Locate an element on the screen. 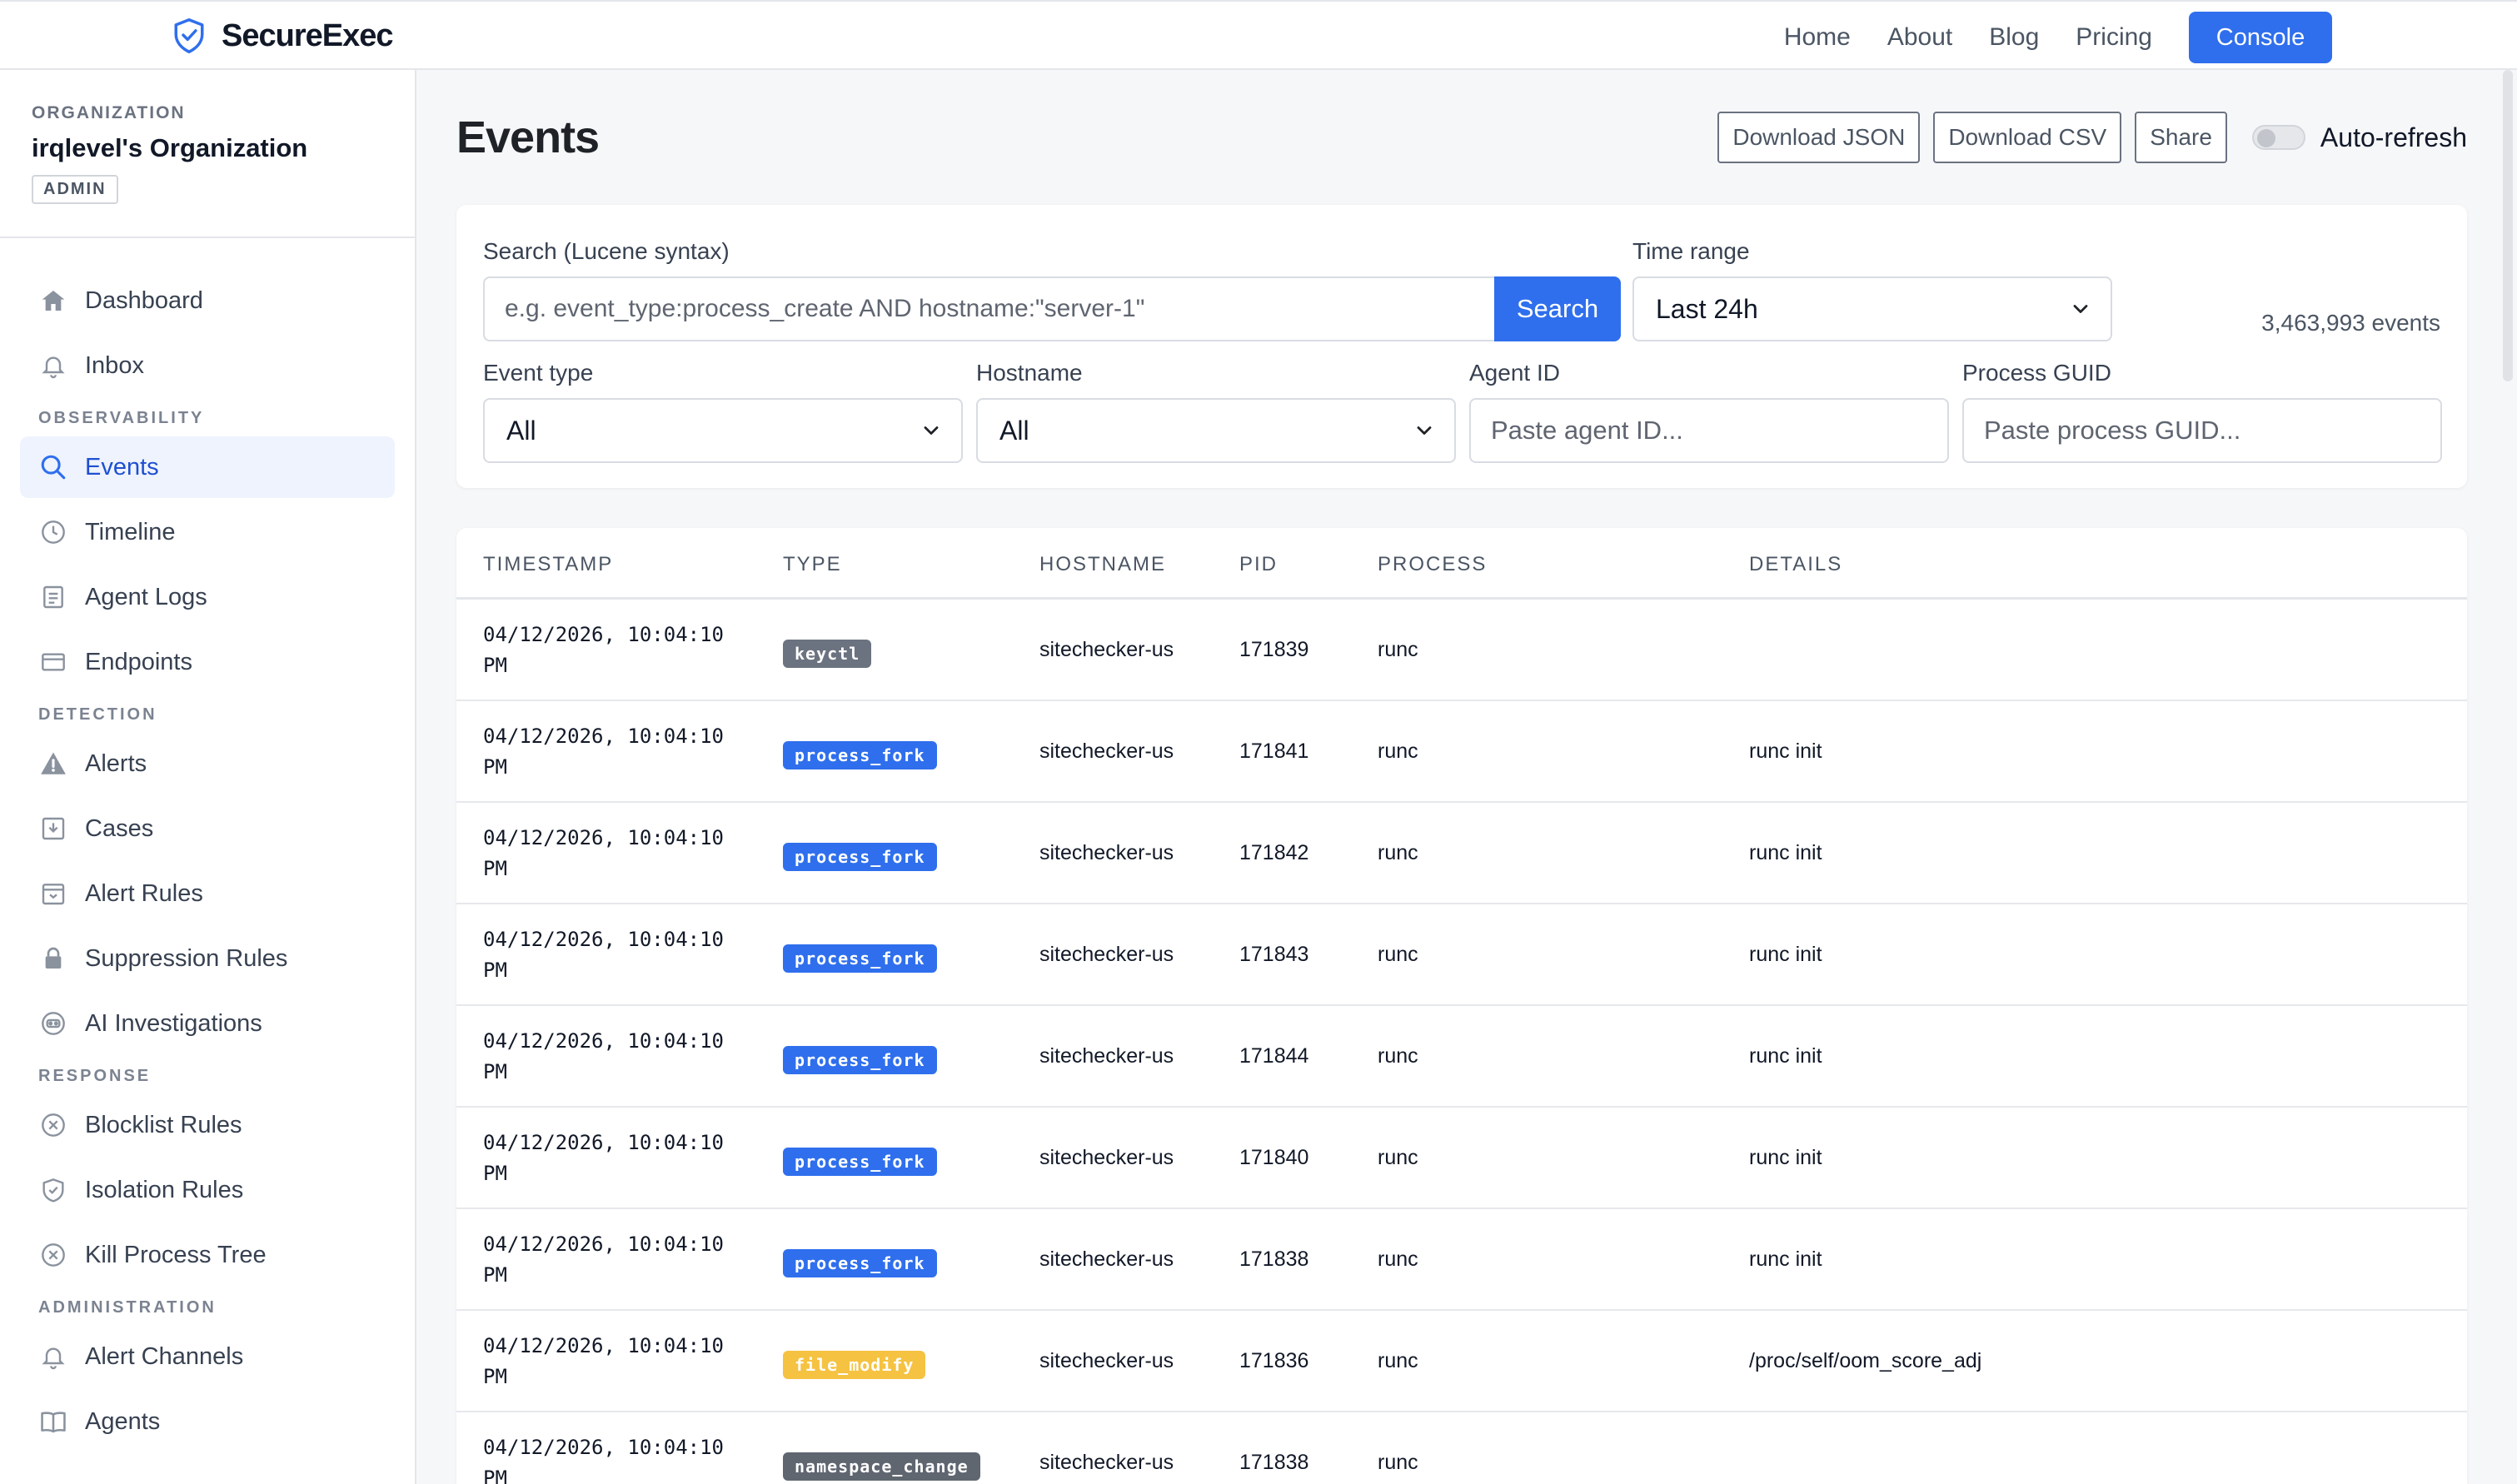 This screenshot has height=1484, width=2517. nav-link-about: About is located at coordinates (1920, 37).